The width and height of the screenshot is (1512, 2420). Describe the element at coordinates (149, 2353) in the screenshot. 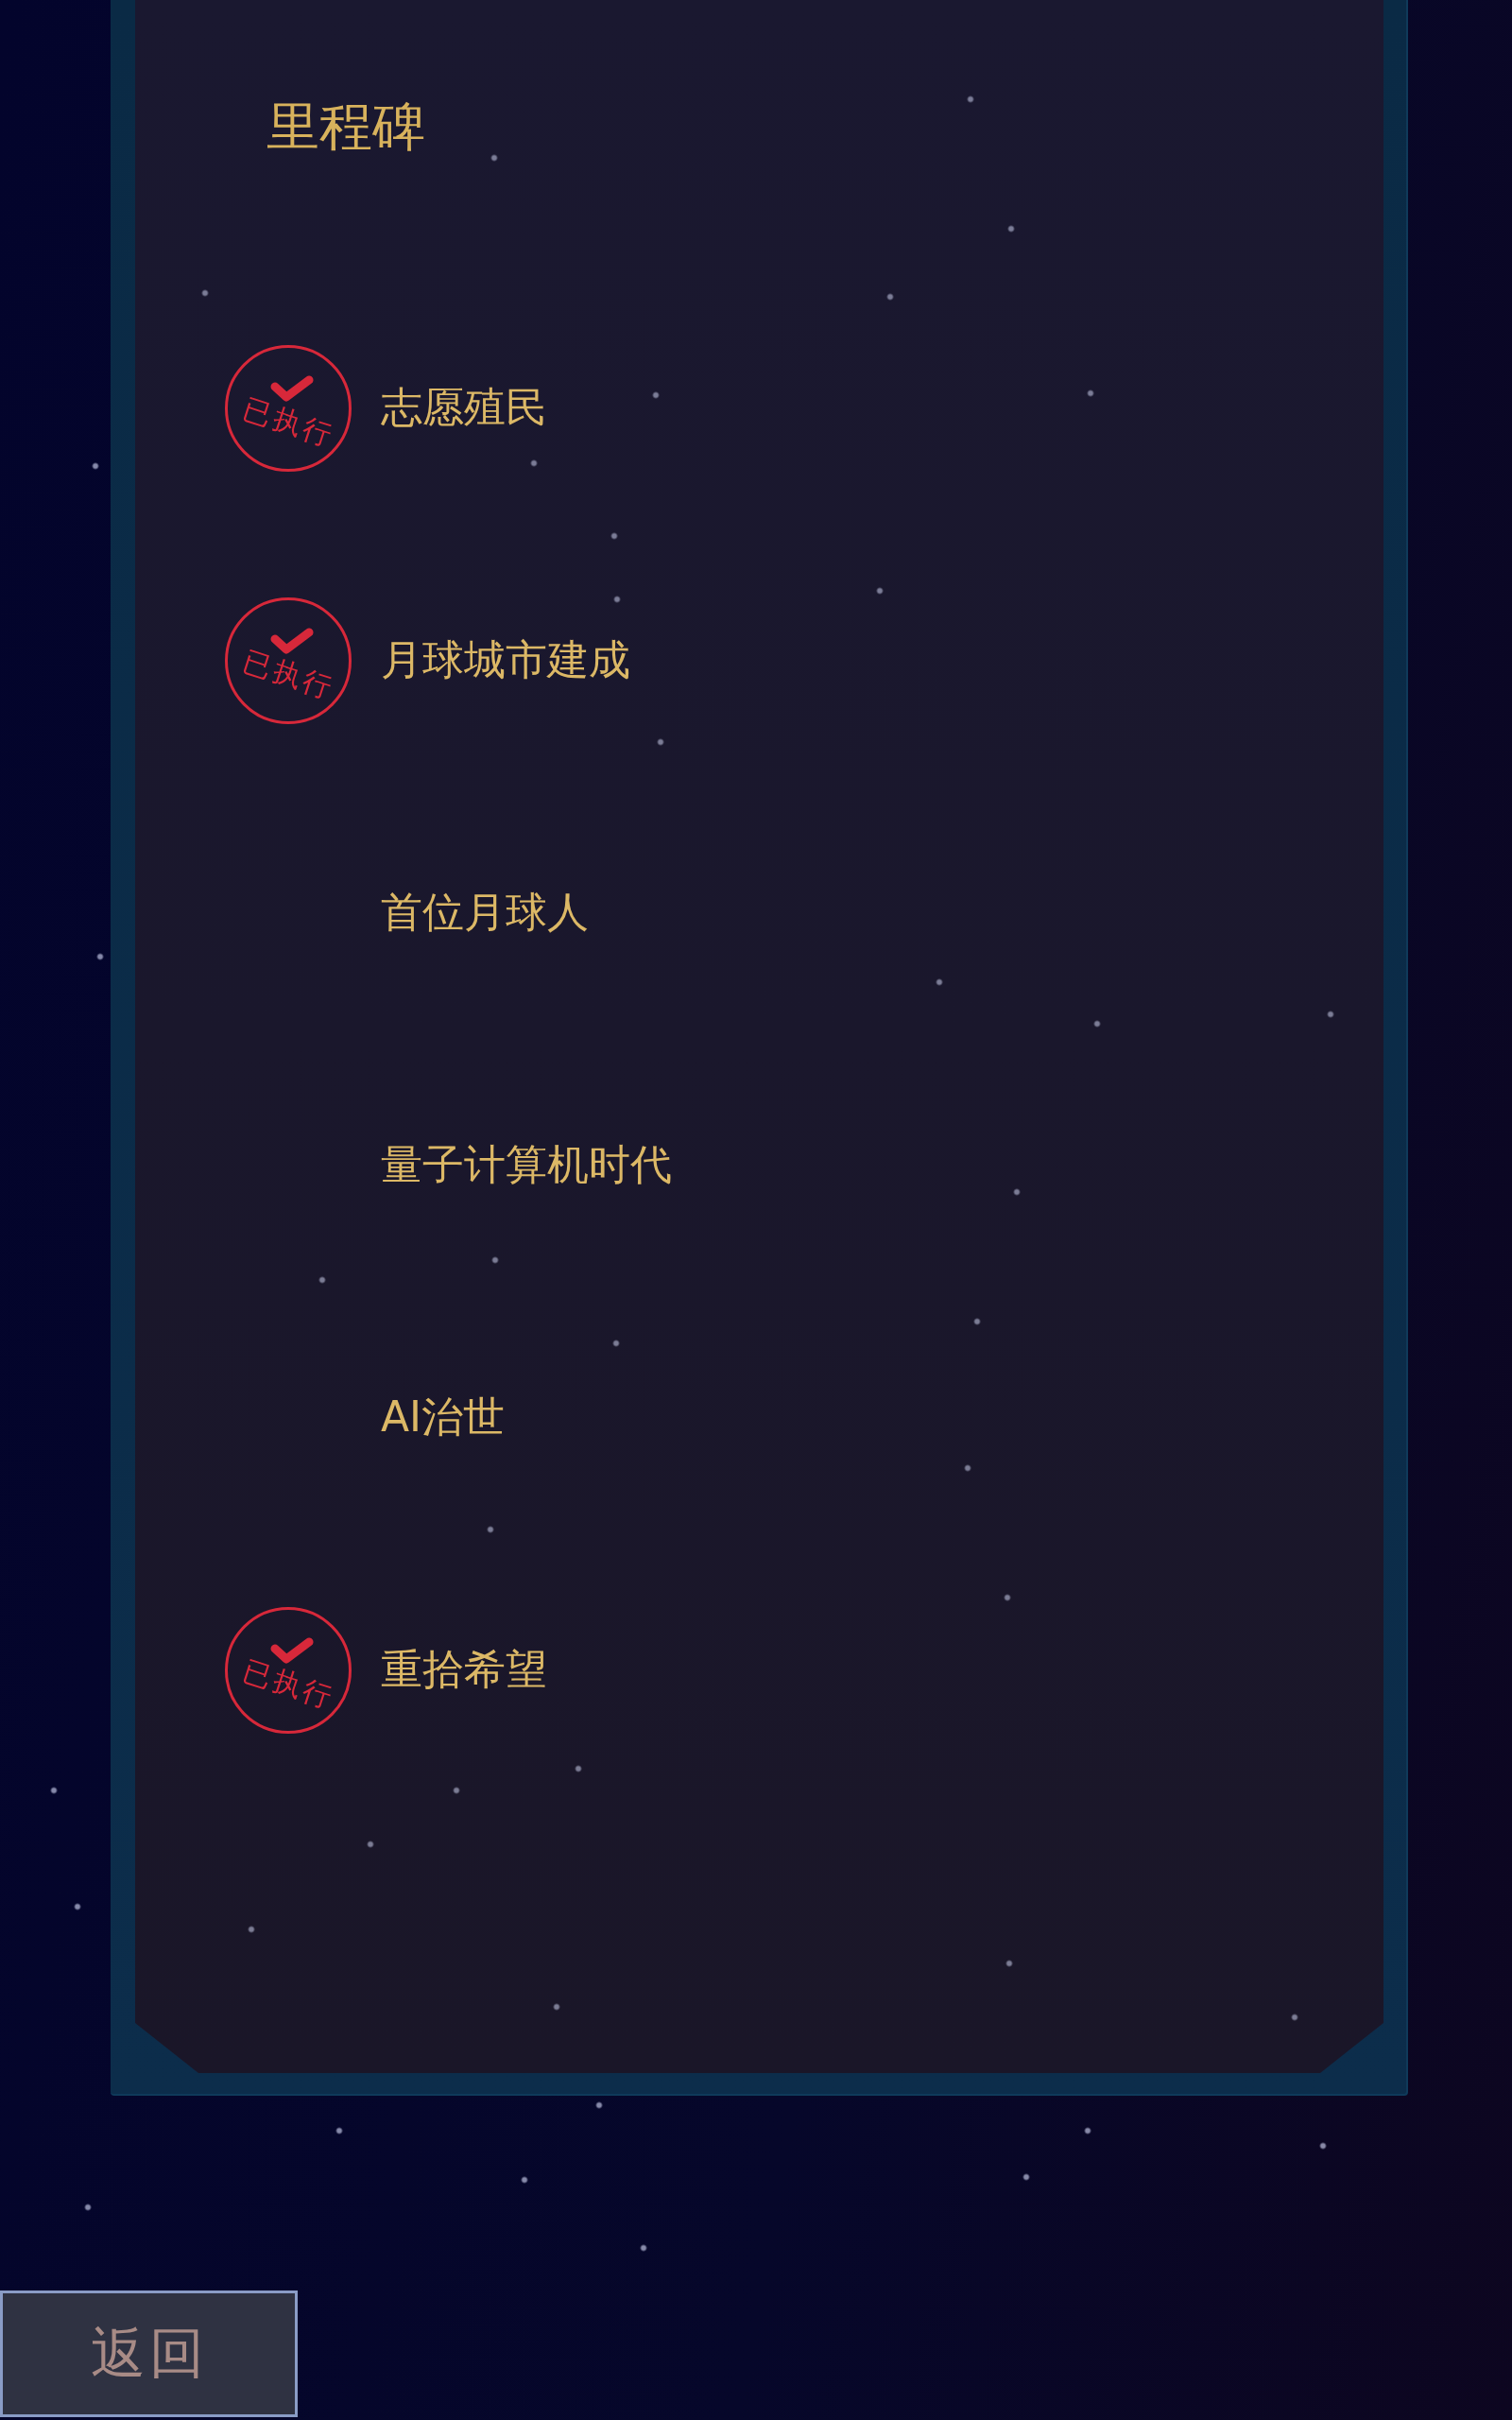

I see `back-button: 返回` at that location.